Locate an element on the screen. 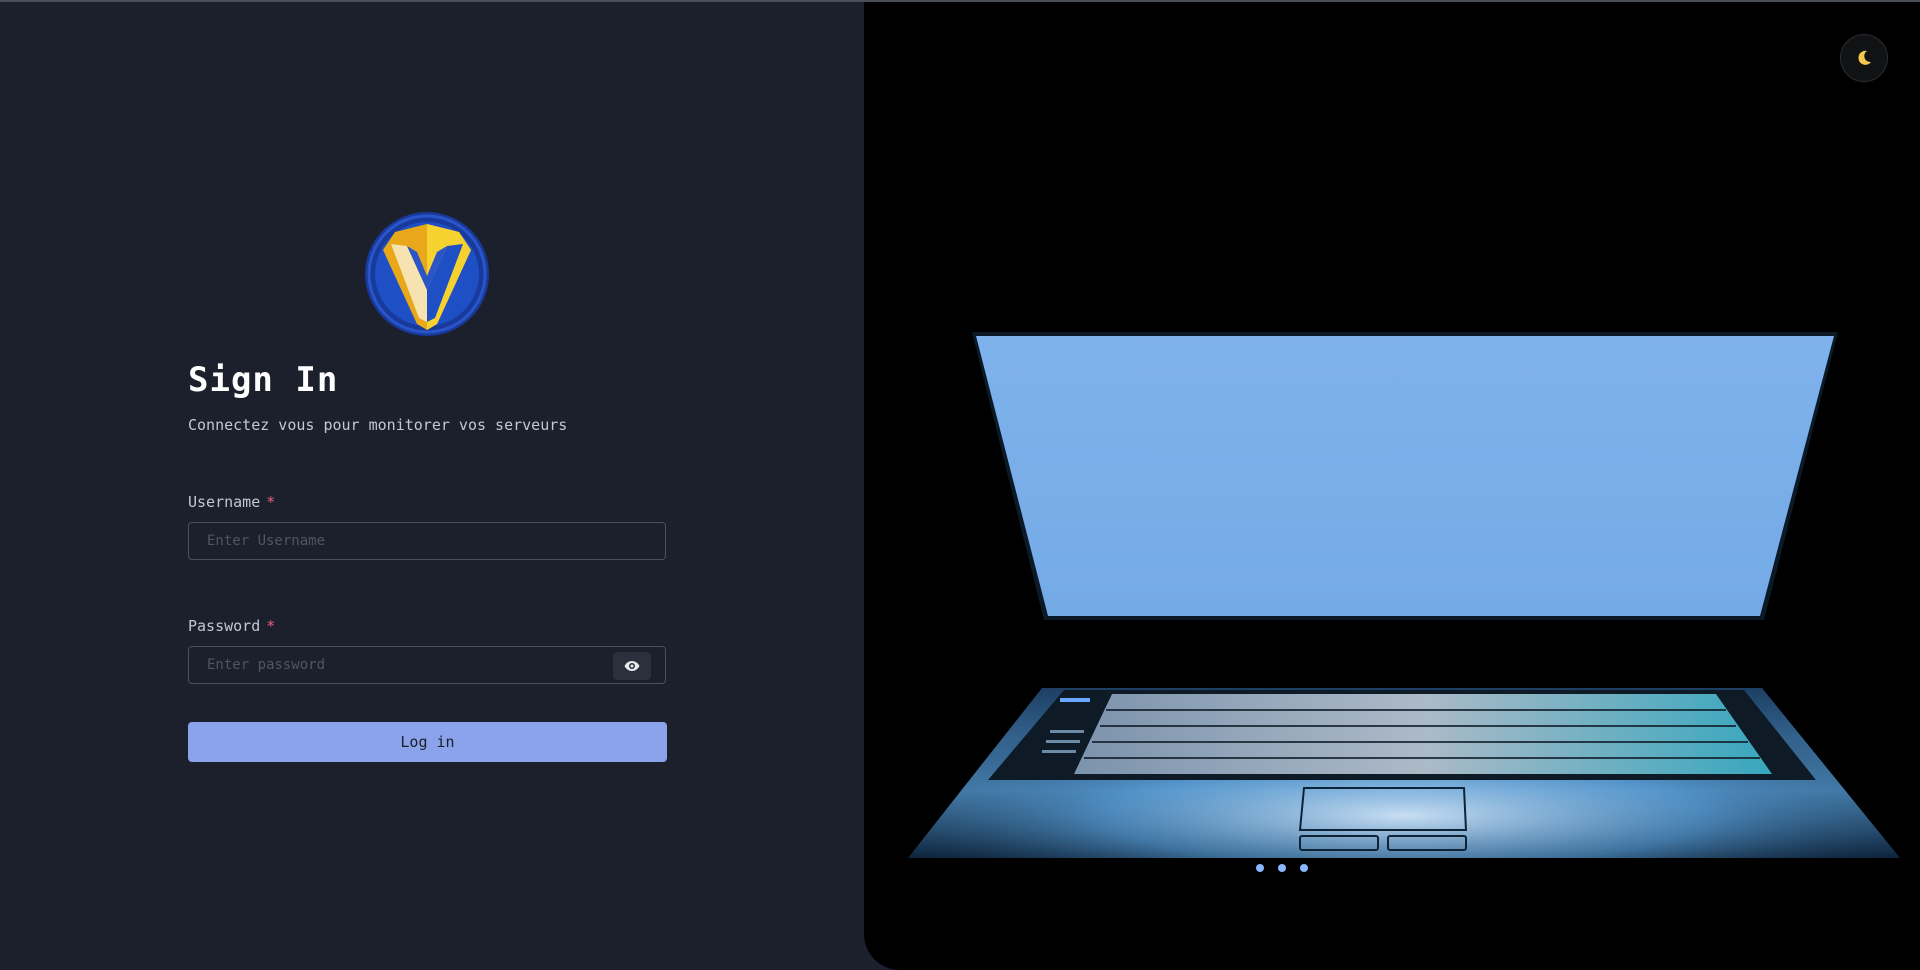 Image resolution: width=1920 pixels, height=970 pixels. password-label: Password * is located at coordinates (231, 626).